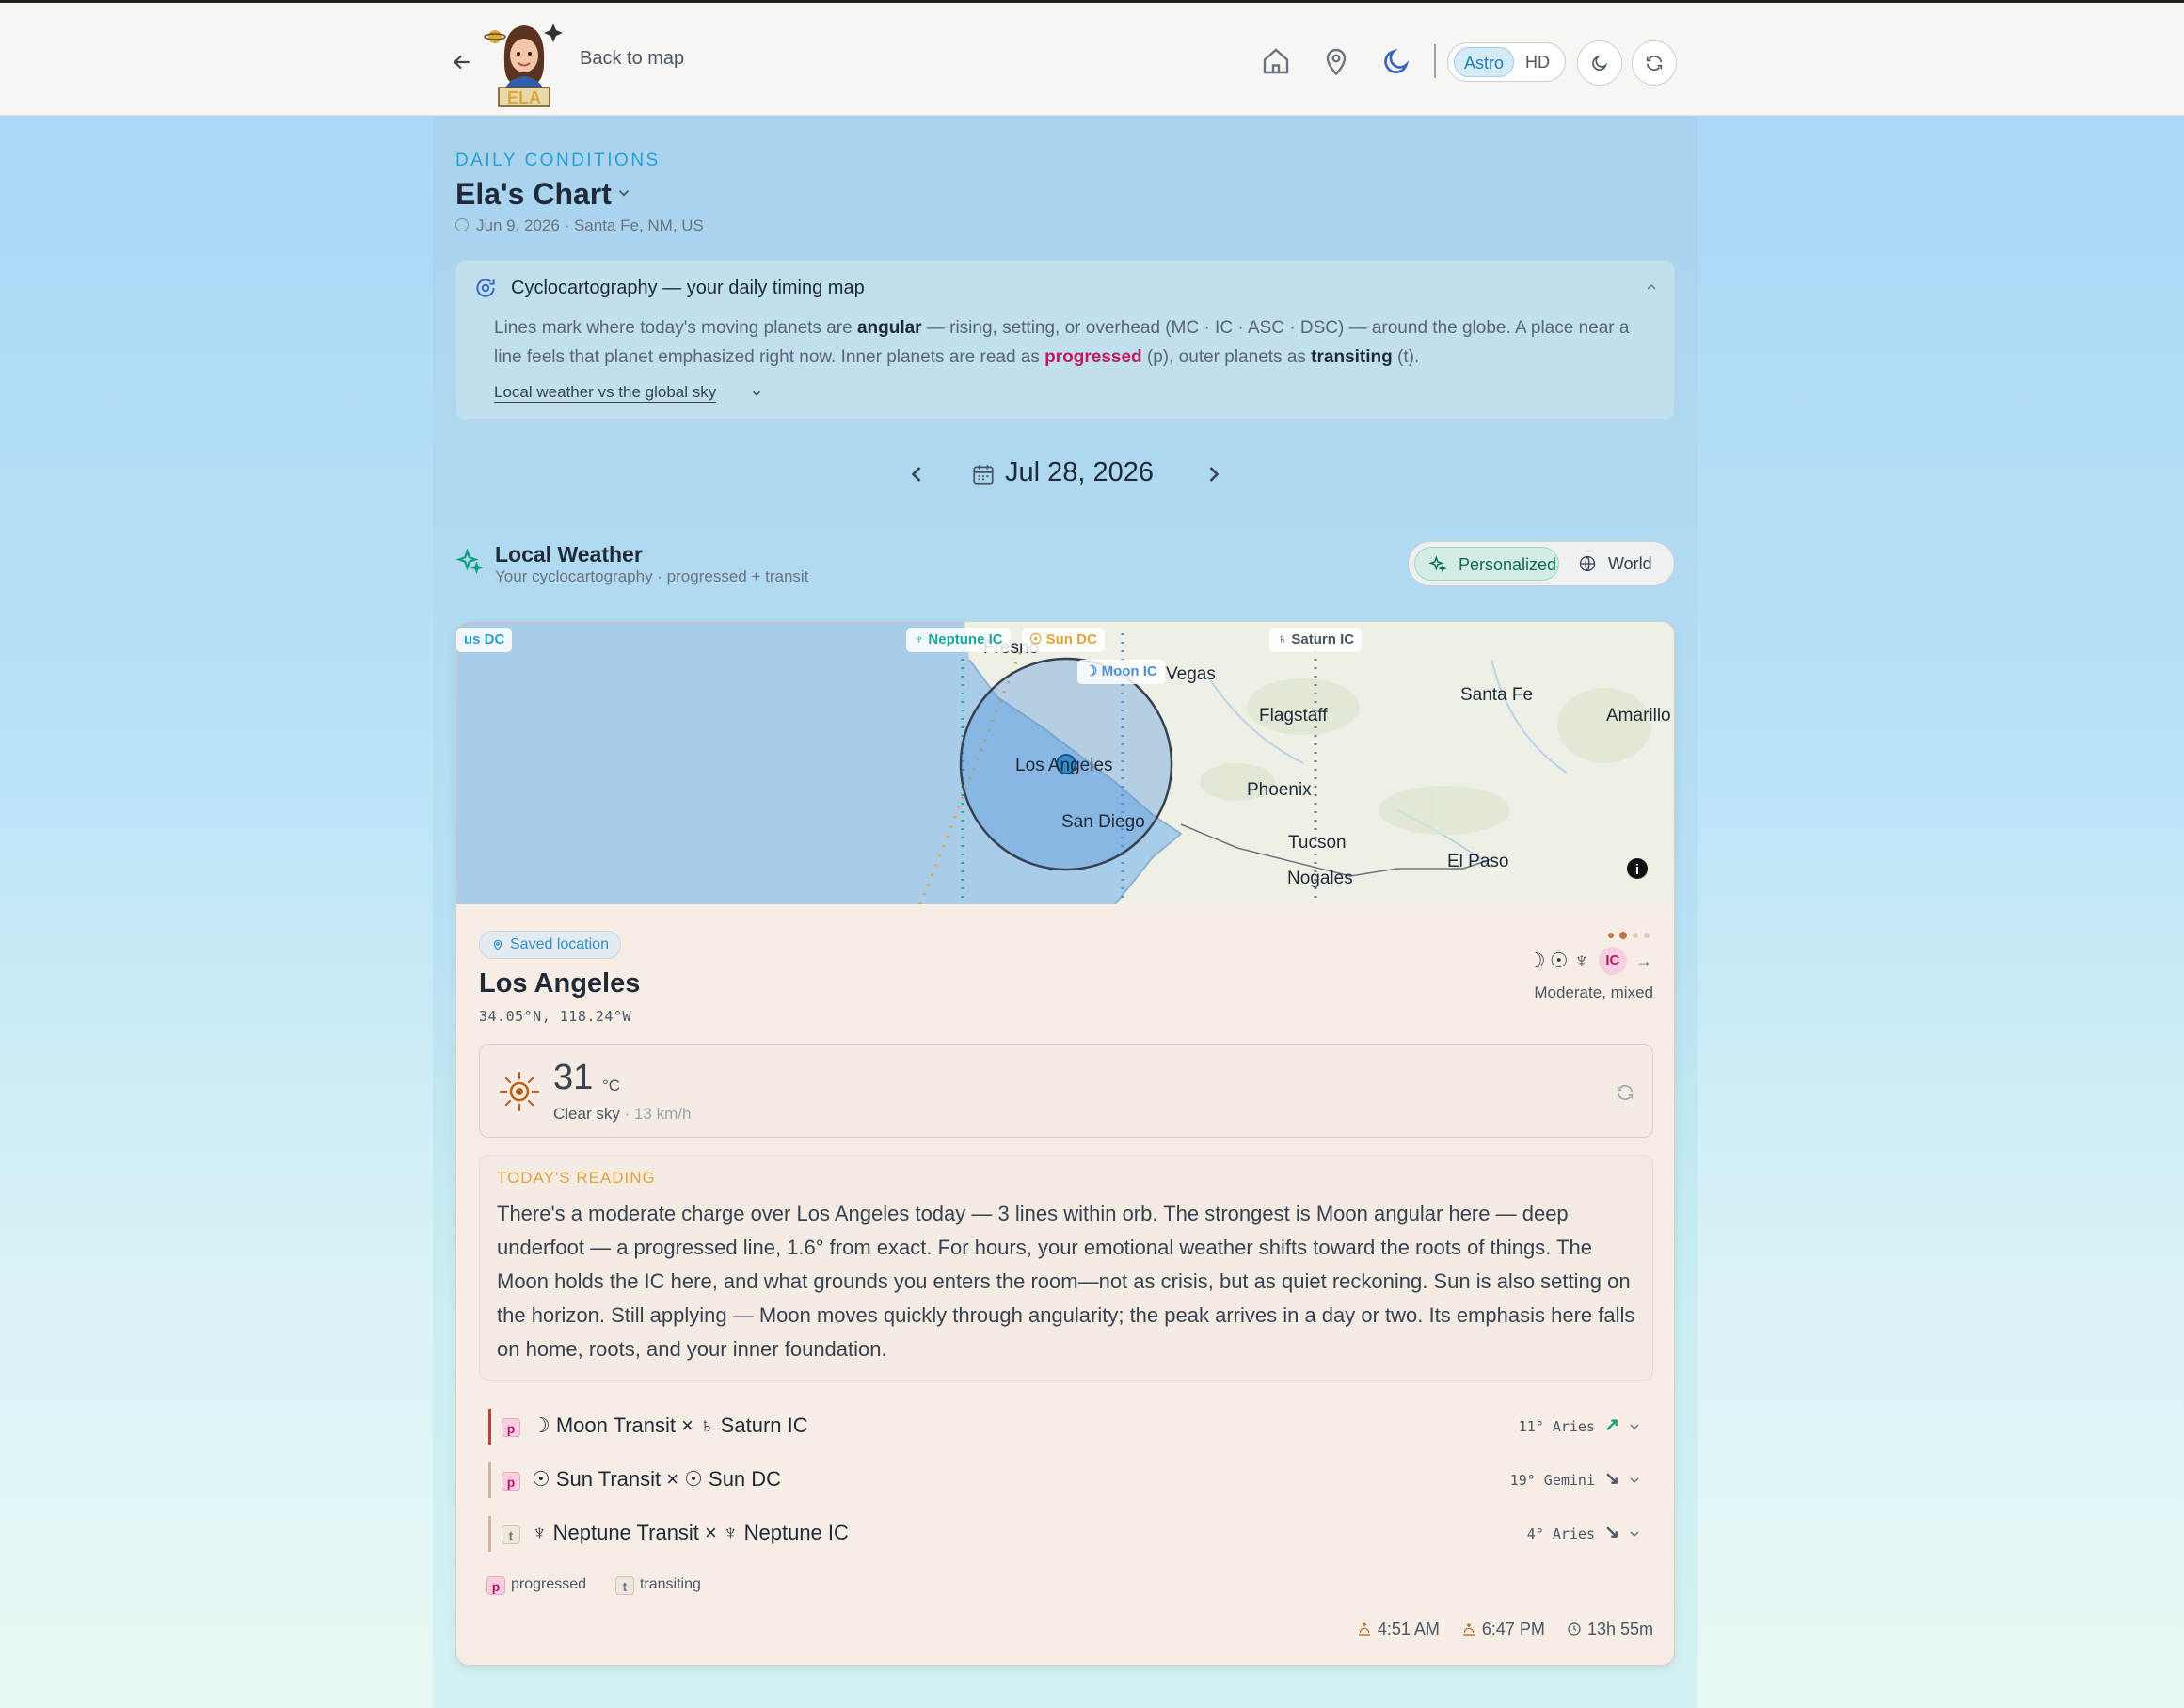  What do you see at coordinates (916, 474) in the screenshot?
I see `previous-day-button` at bounding box center [916, 474].